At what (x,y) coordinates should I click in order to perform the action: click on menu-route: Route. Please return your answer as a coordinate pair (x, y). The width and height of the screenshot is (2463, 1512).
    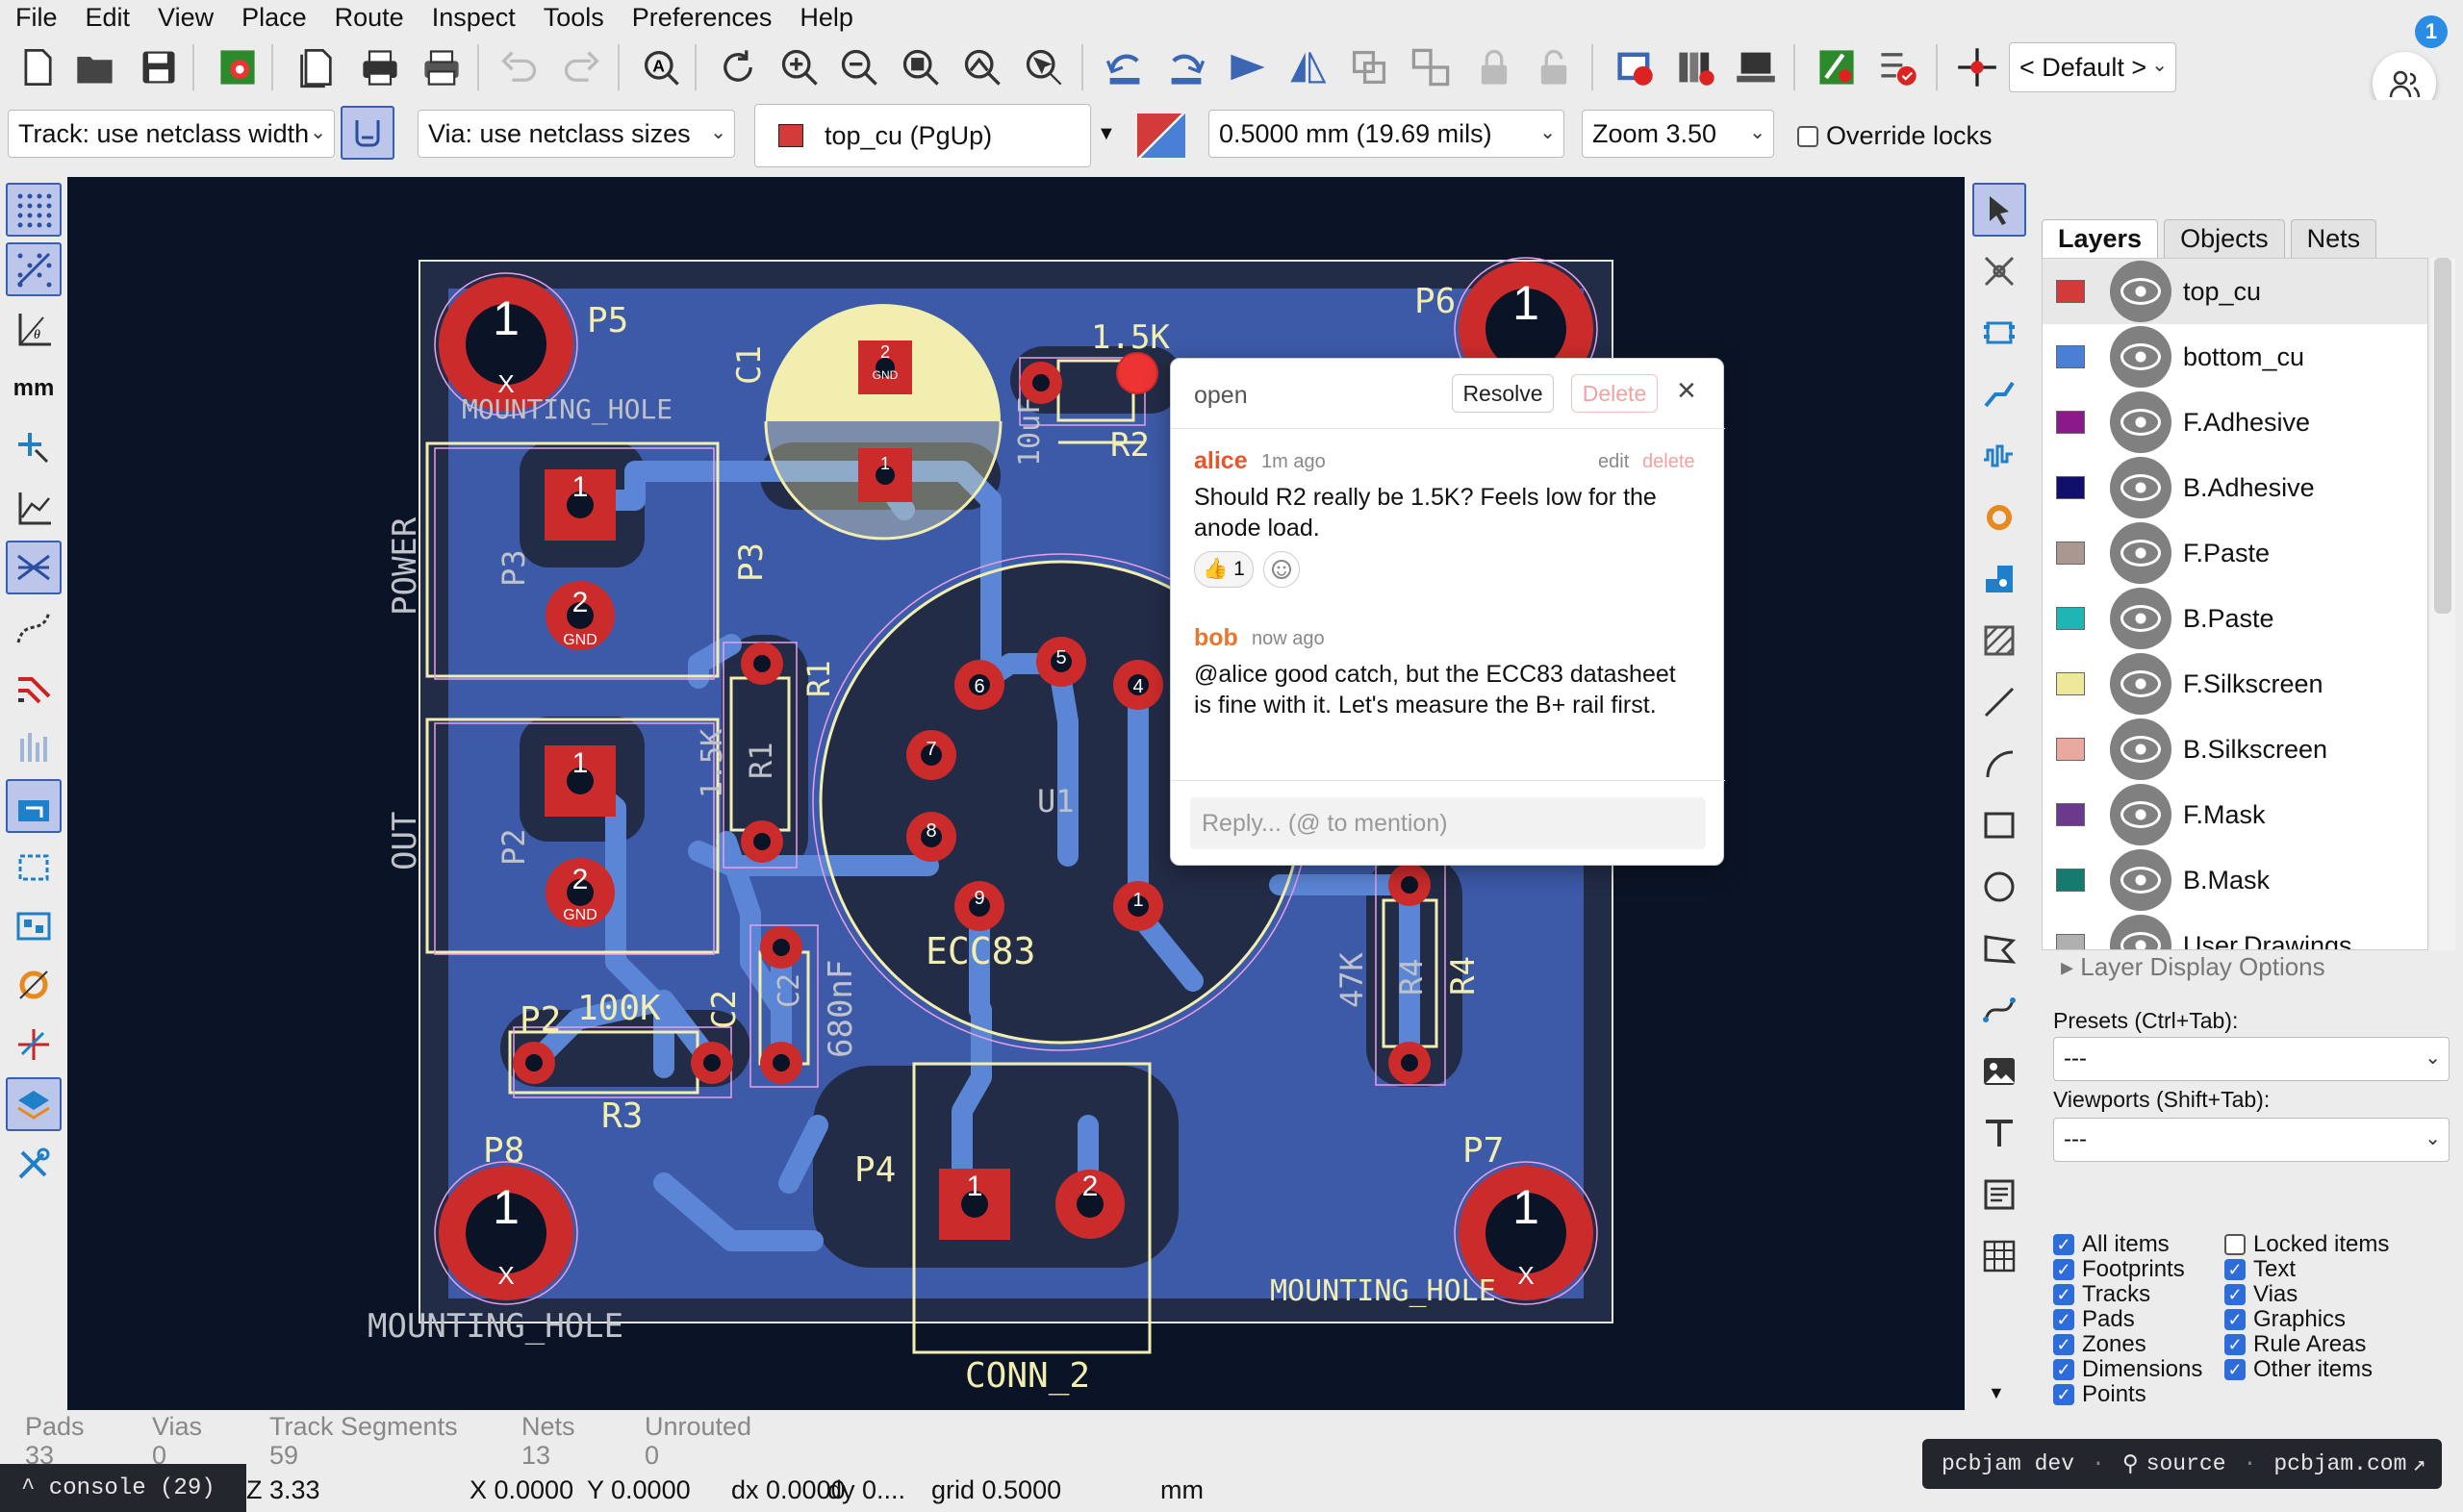
    Looking at the image, I should click on (370, 18).